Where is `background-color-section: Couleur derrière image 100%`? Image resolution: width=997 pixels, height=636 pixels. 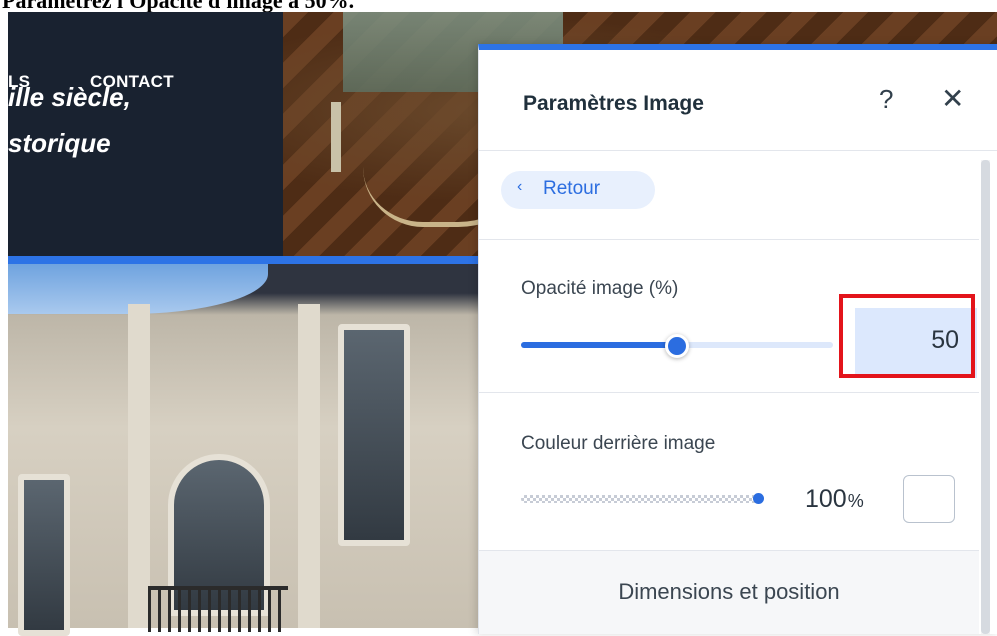
background-color-section: Couleur derrière image 100% is located at coordinates (729, 472).